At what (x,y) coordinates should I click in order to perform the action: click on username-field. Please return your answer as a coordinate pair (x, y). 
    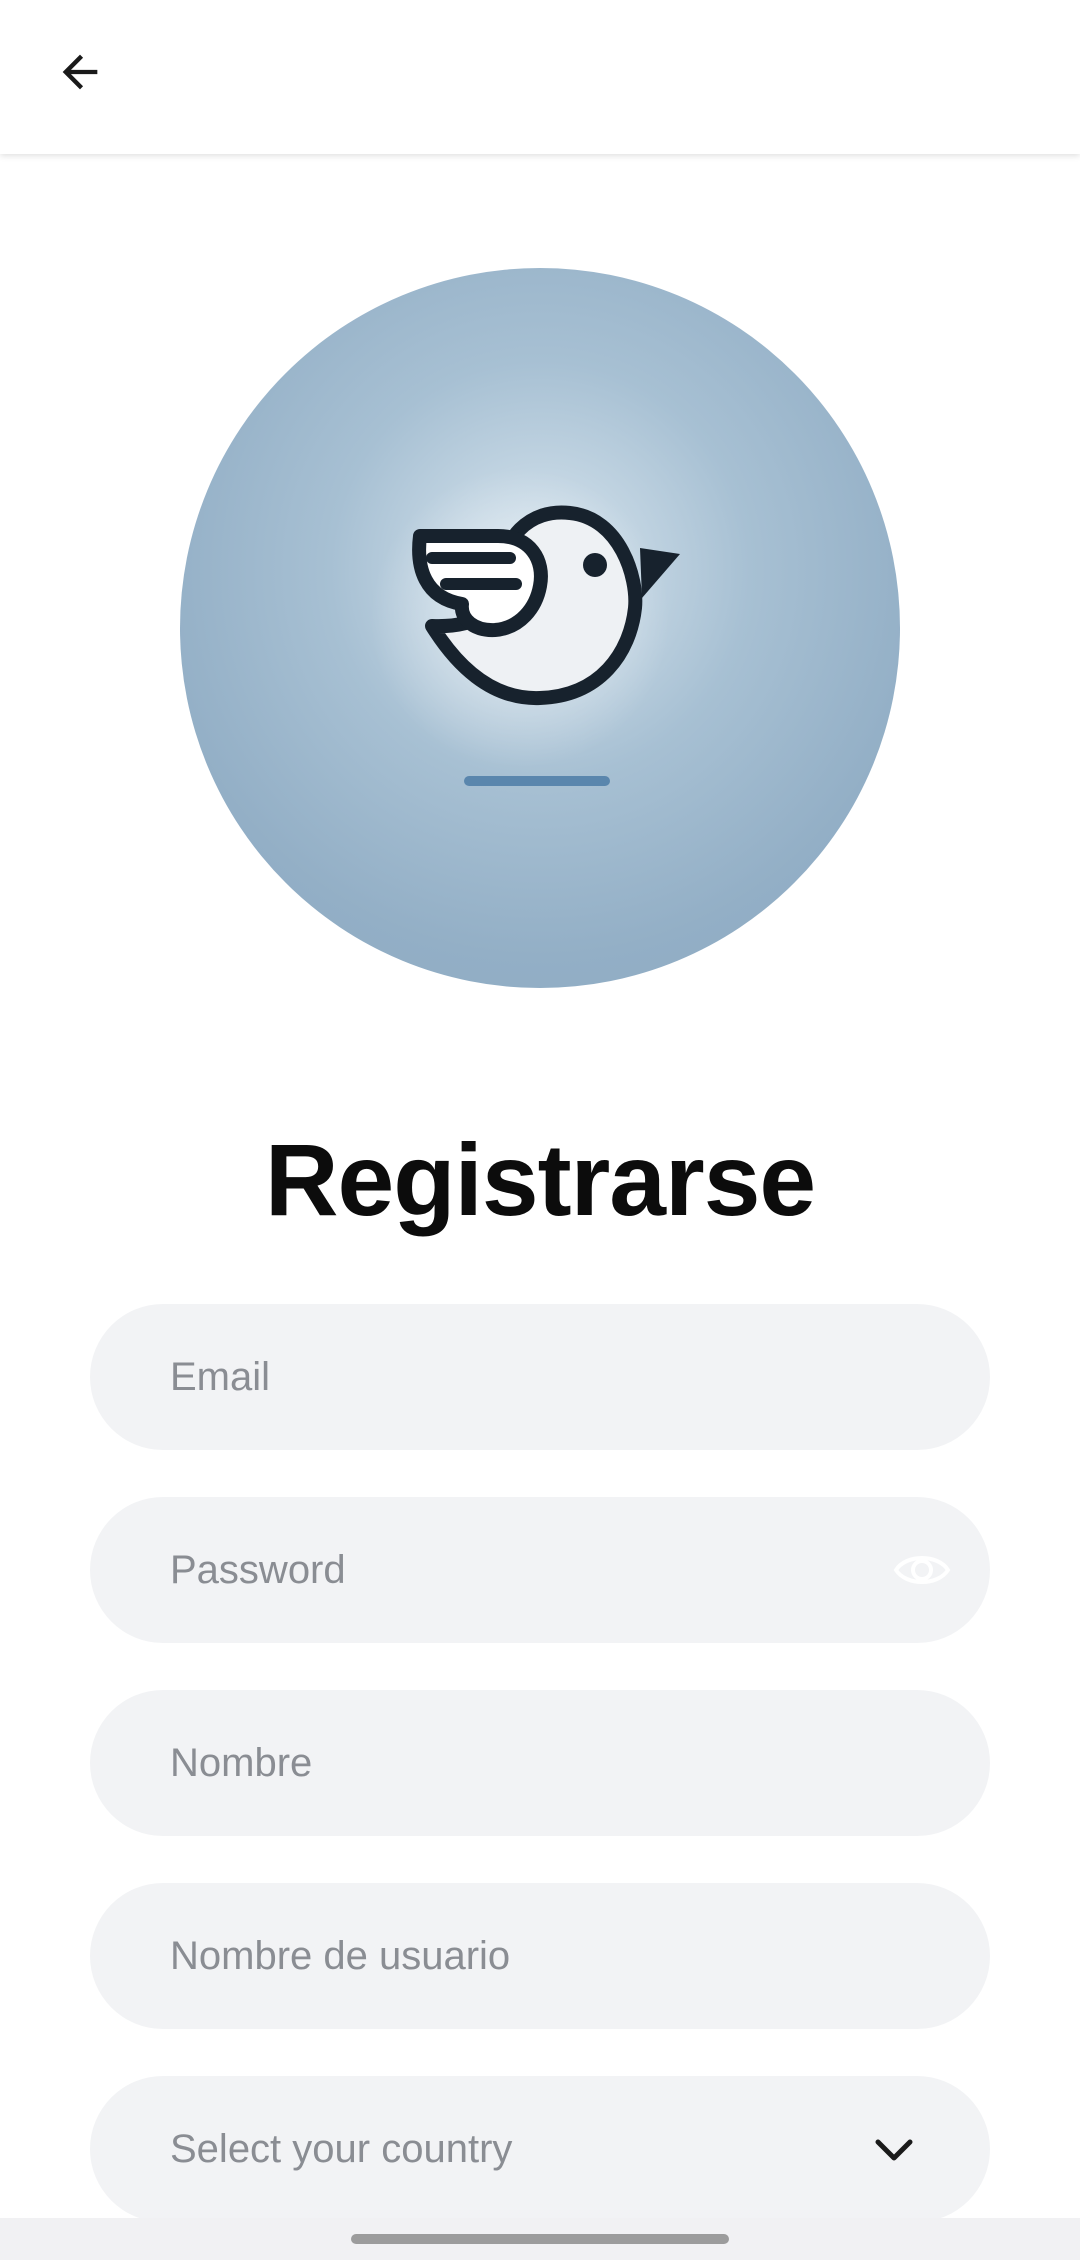
    Looking at the image, I should click on (540, 1956).